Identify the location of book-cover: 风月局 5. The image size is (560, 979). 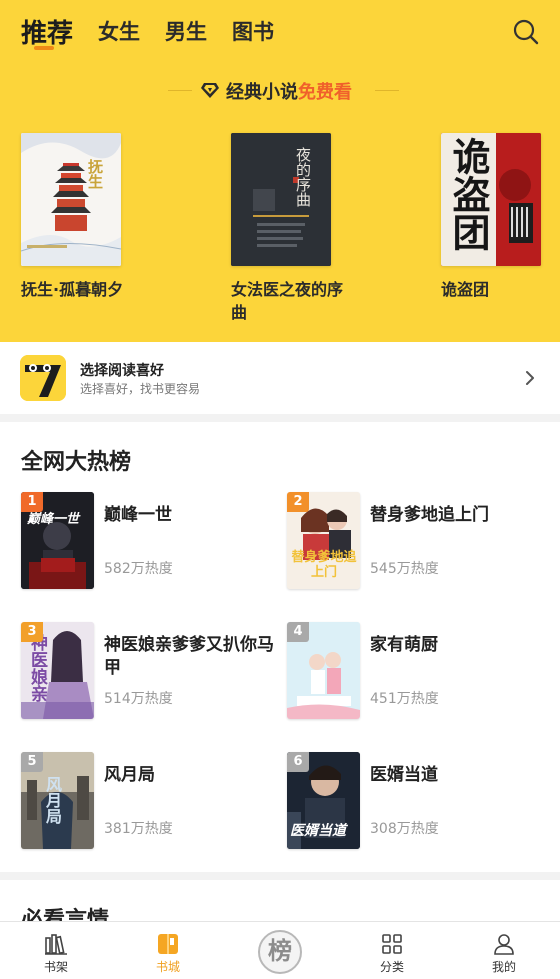
(57, 800).